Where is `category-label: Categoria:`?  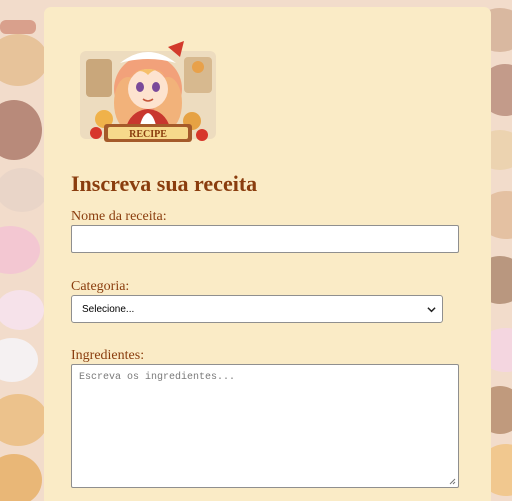
category-label: Categoria: is located at coordinates (100, 286).